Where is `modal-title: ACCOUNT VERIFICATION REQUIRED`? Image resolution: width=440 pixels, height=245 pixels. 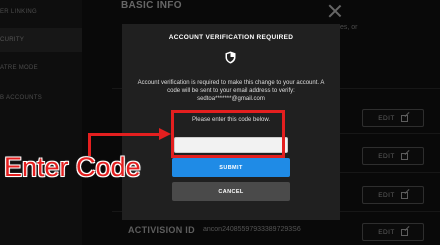
modal-title: ACCOUNT VERIFICATION REQUIRED is located at coordinates (231, 37).